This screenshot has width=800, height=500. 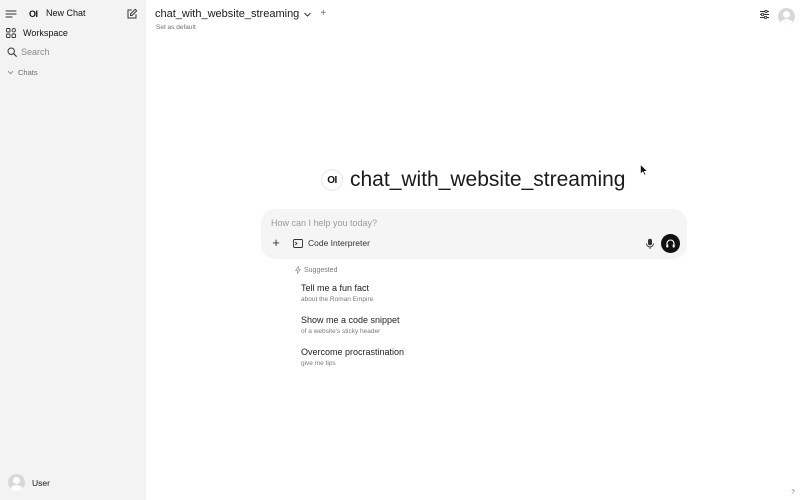 What do you see at coordinates (786, 16) in the screenshot?
I see `header-user-avatar` at bounding box center [786, 16].